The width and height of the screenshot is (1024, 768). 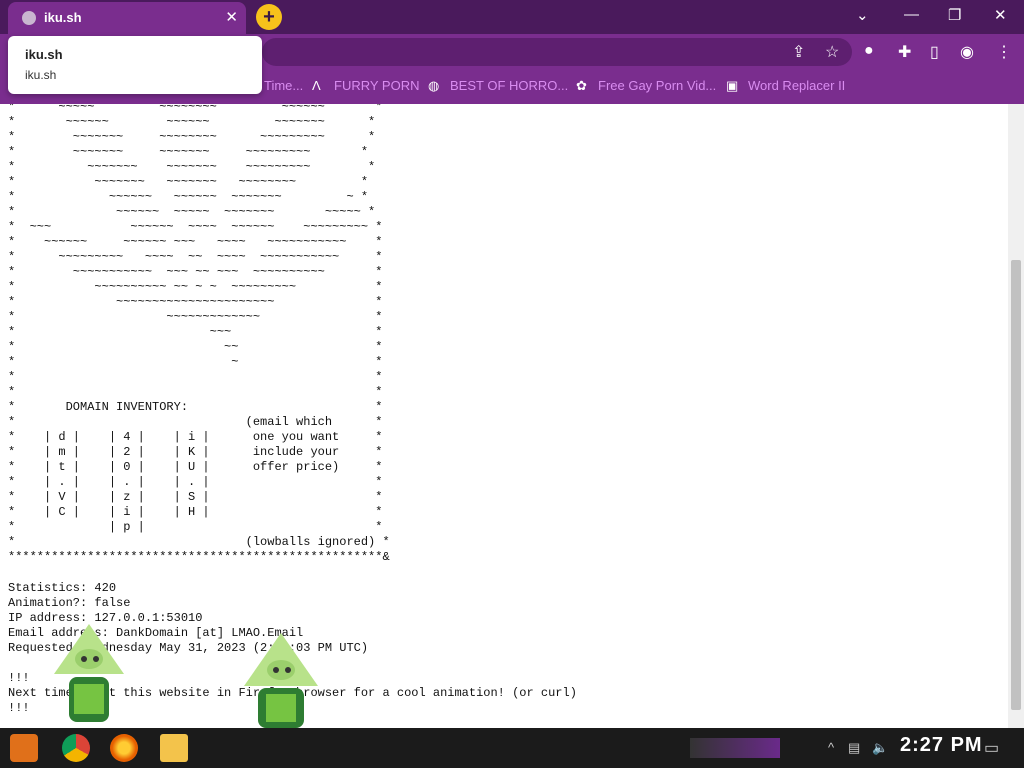 I want to click on ascii-line: * ~~~~~~~~~~~~~ *, so click(x=195, y=317).